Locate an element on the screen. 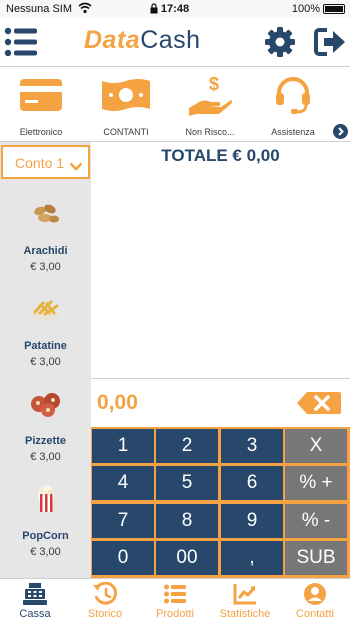 This screenshot has width=350, height=623. key-percent-plus: % + is located at coordinates (316, 483).